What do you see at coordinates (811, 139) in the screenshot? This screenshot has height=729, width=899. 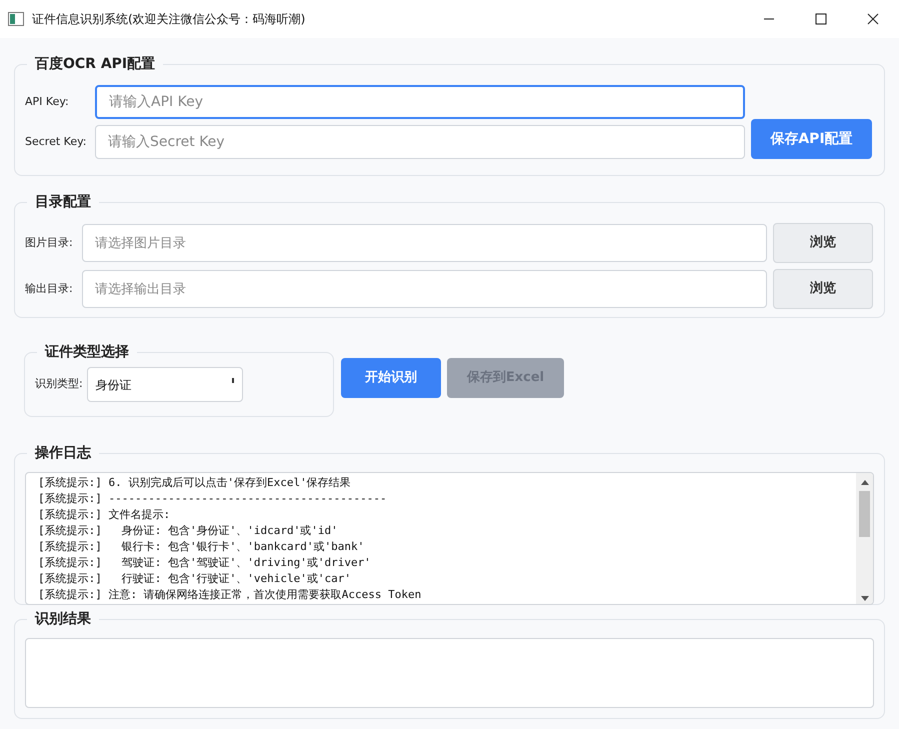 I see `save-api-button: 保存API配置` at bounding box center [811, 139].